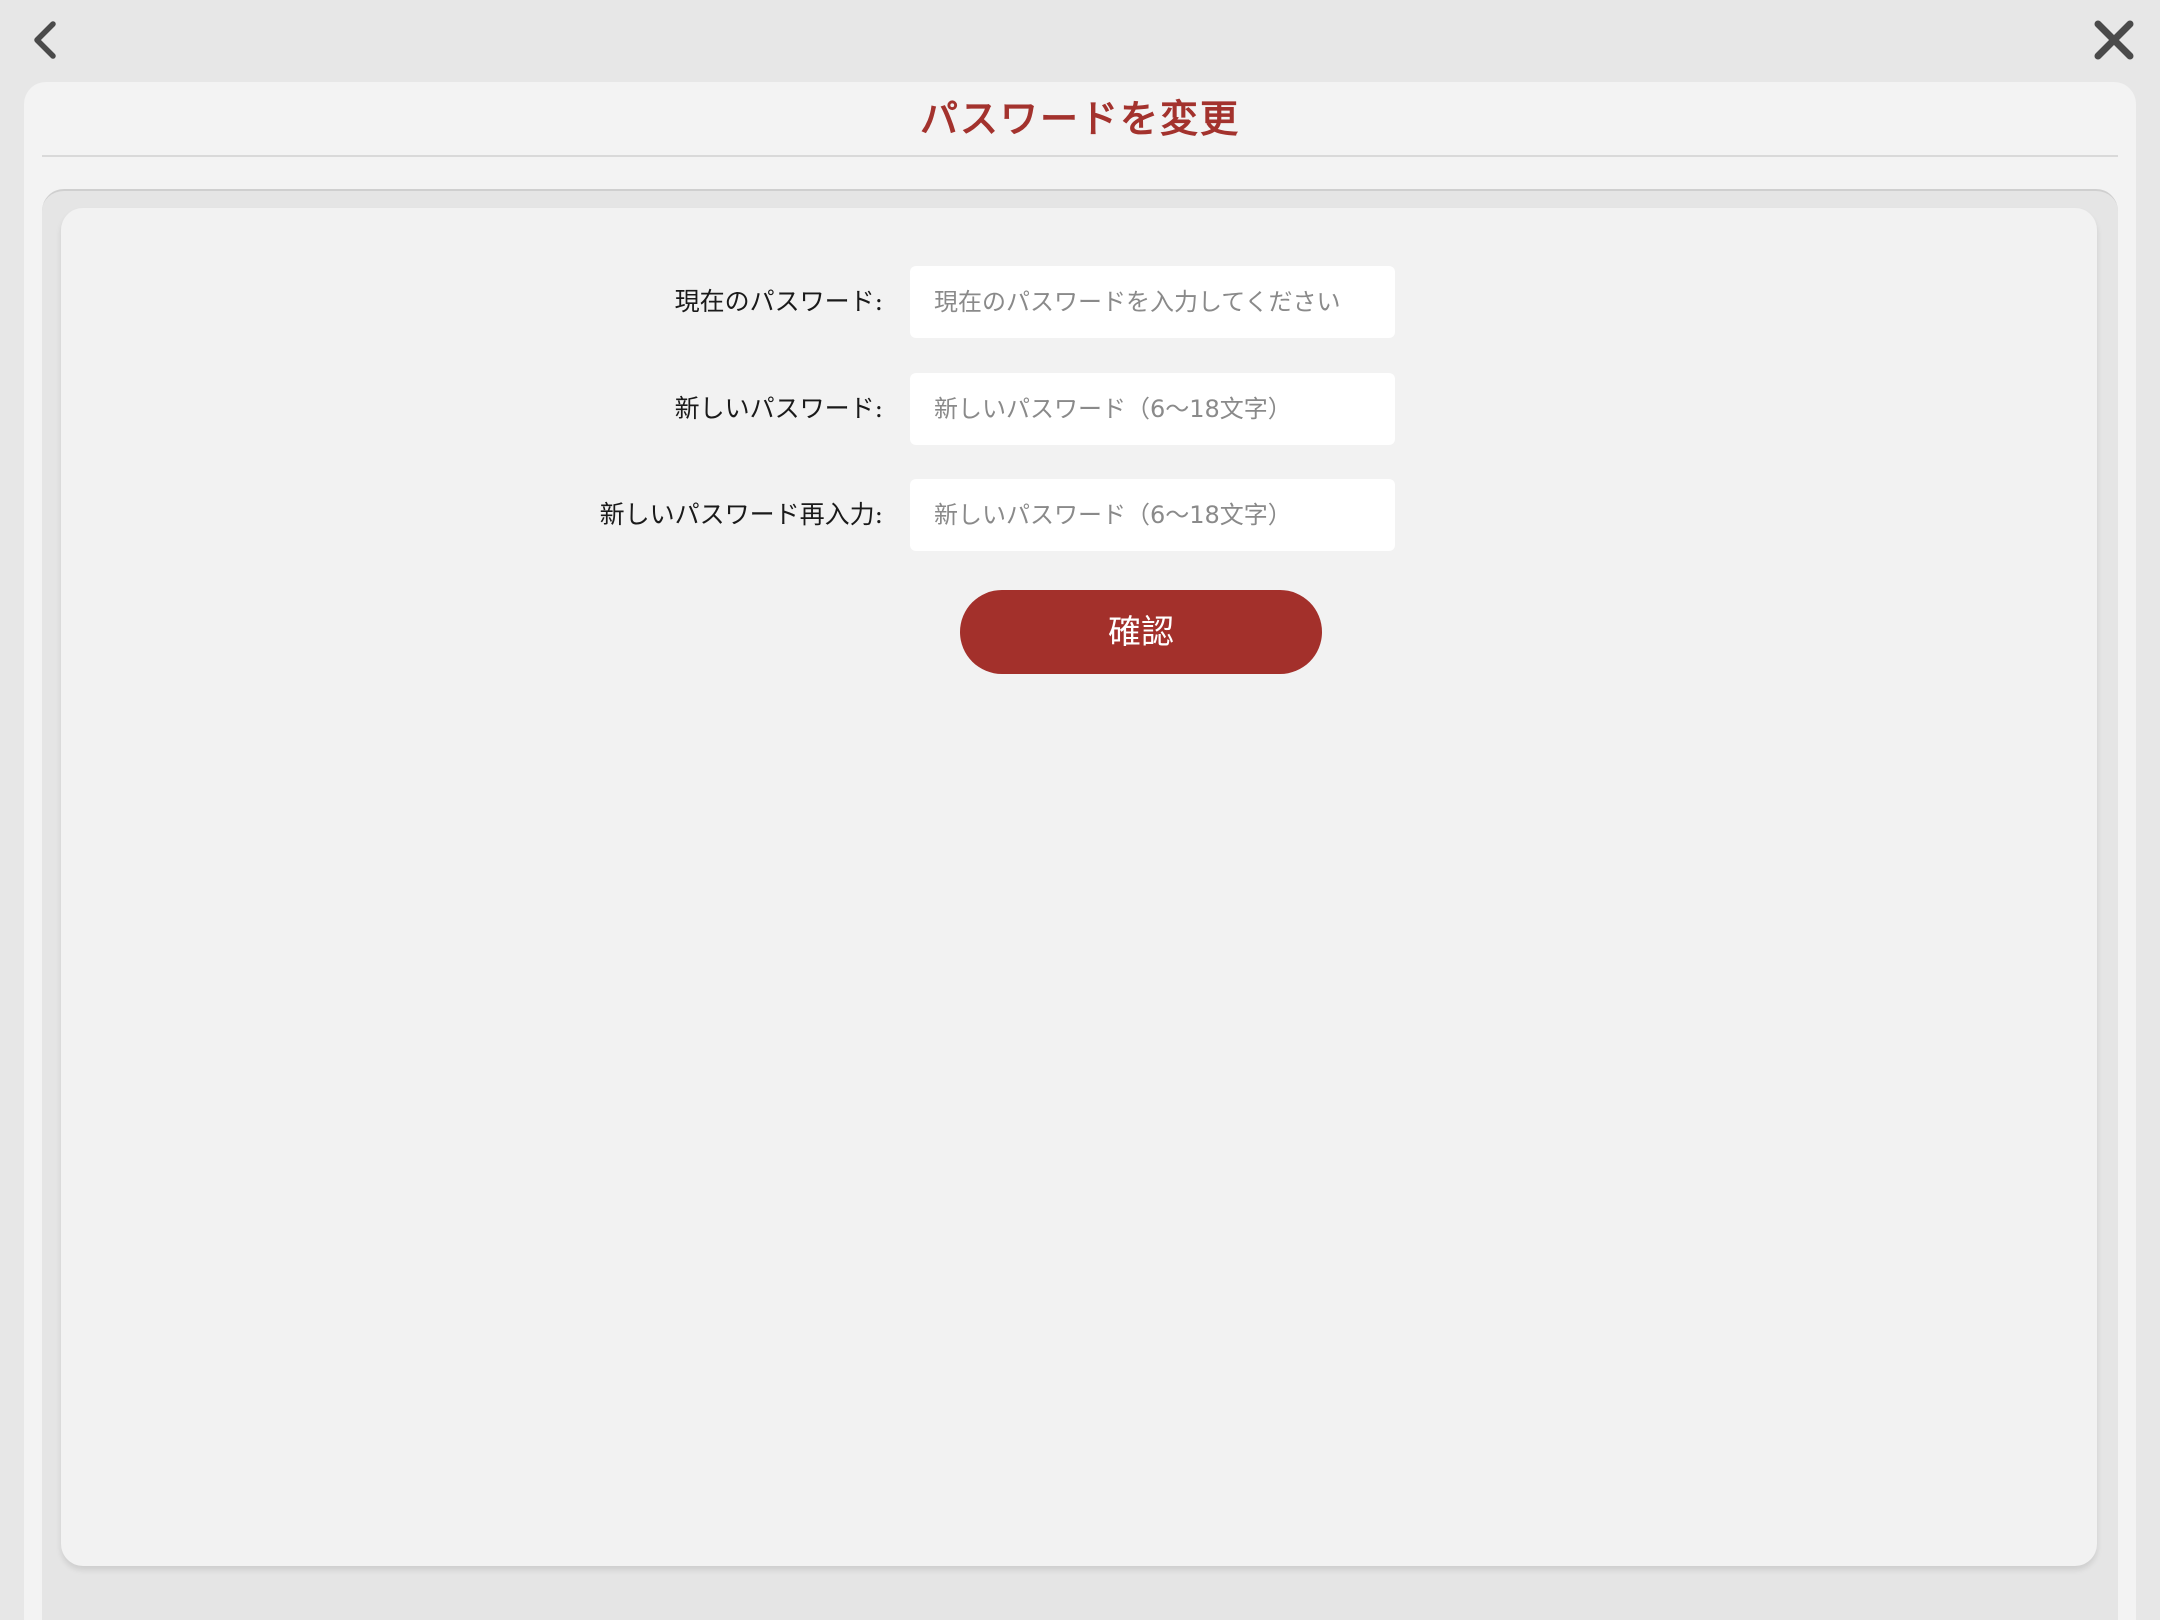 This screenshot has height=1620, width=2160. What do you see at coordinates (1152, 515) in the screenshot?
I see `confirm-password-input` at bounding box center [1152, 515].